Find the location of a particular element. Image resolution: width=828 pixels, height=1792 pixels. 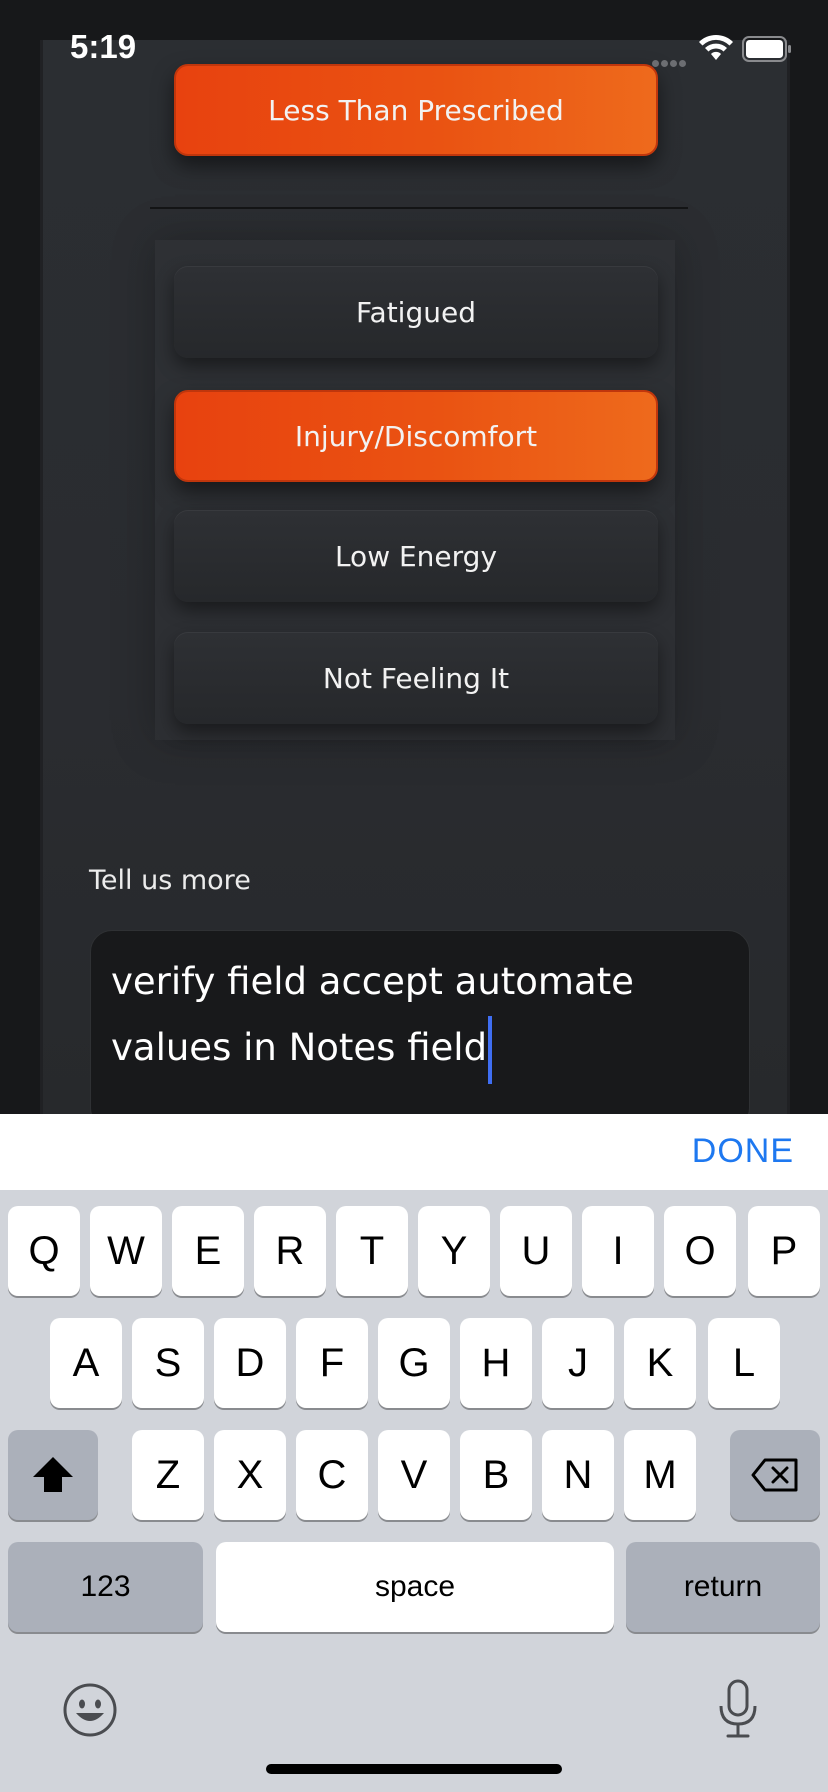

shift-key is located at coordinates (53, 1475).